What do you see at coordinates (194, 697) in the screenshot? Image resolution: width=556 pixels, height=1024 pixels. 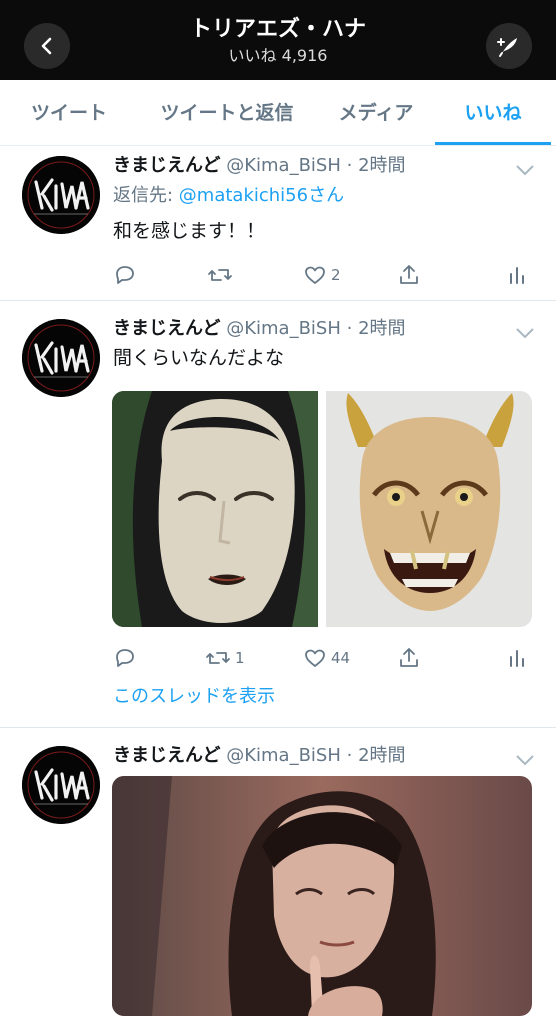 I see `show-thread-link: このスレッドを表示` at bounding box center [194, 697].